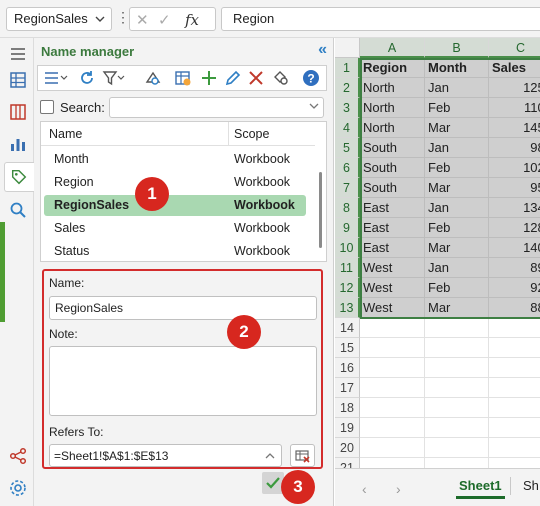  Describe the element at coordinates (347, 48) in the screenshot. I see `select-all-corner` at that location.